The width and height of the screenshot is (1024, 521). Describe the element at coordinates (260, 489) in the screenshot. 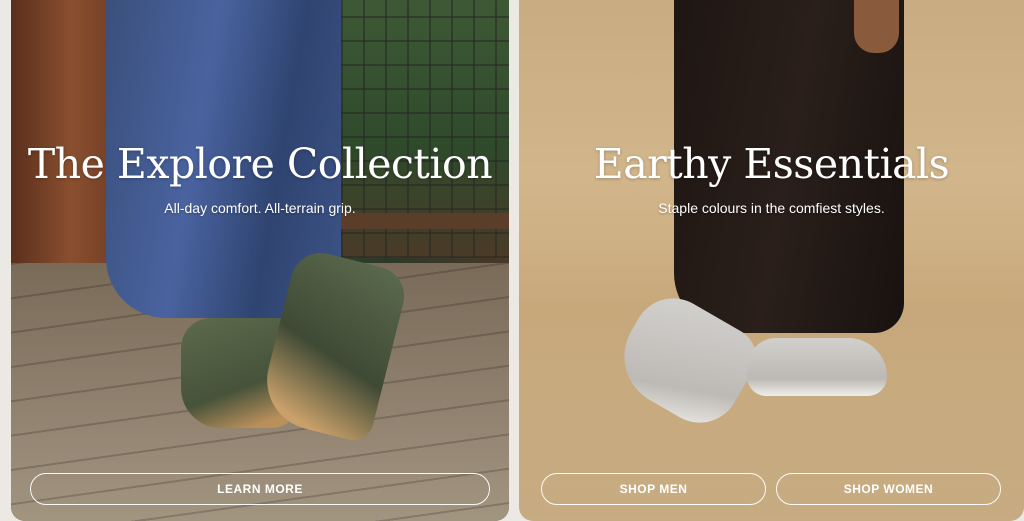

I see `learn-more-button: LEARN MORE` at that location.